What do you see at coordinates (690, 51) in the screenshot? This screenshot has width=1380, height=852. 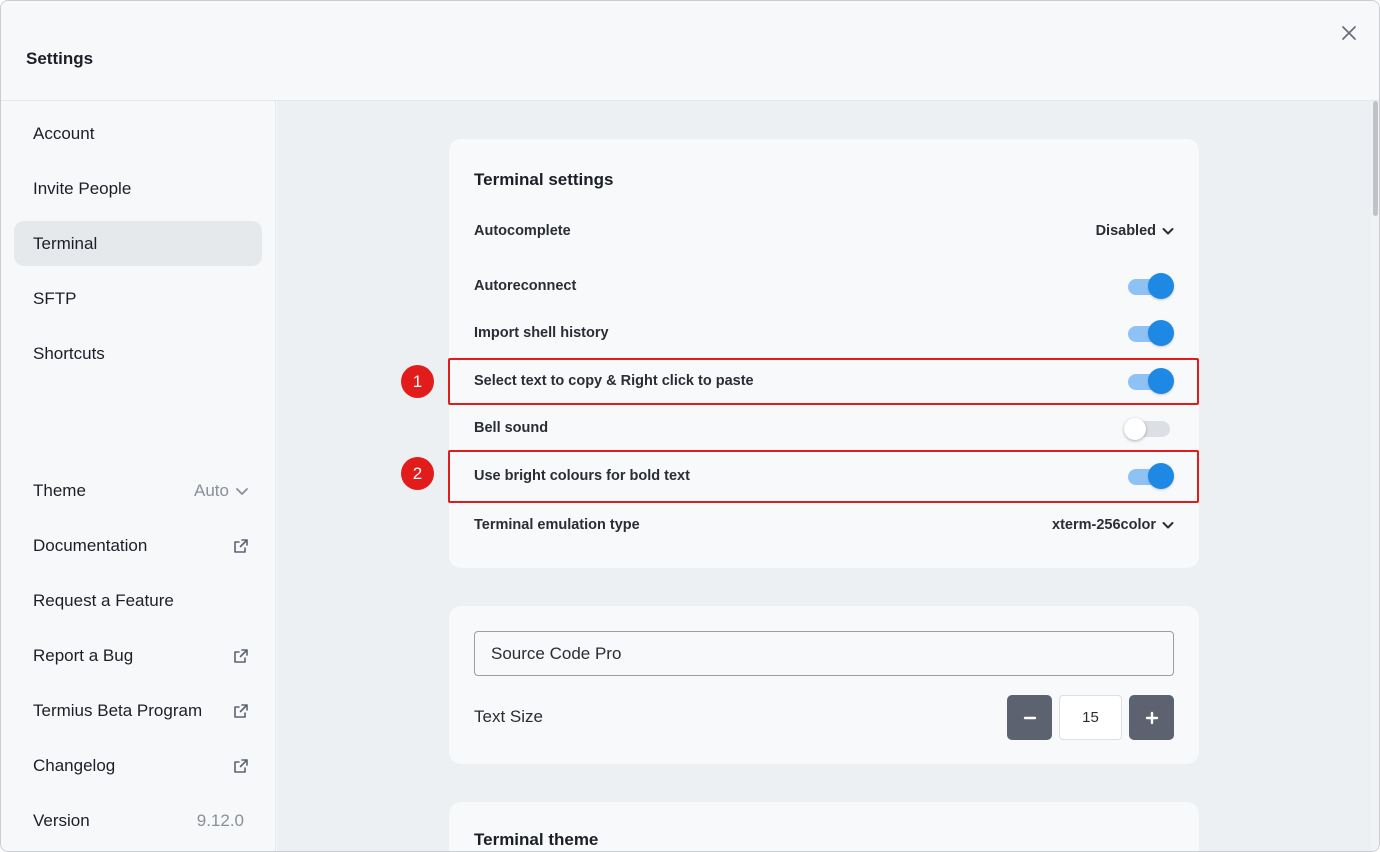 I see `settings-header: Settings` at bounding box center [690, 51].